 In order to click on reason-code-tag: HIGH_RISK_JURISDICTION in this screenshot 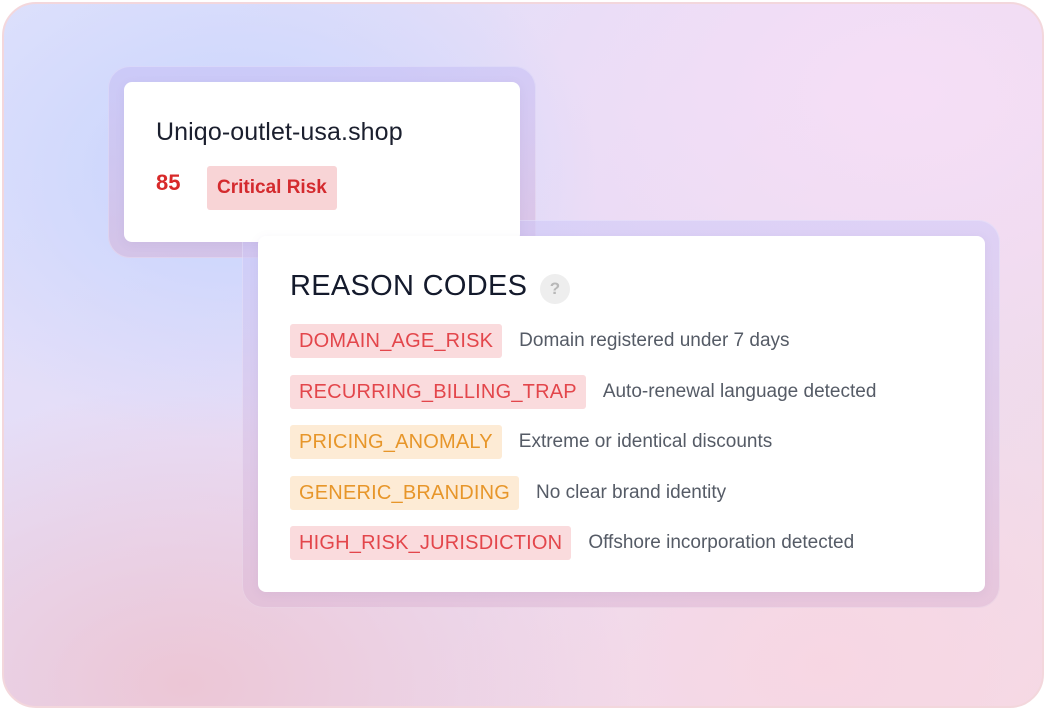, I will do `click(431, 543)`.